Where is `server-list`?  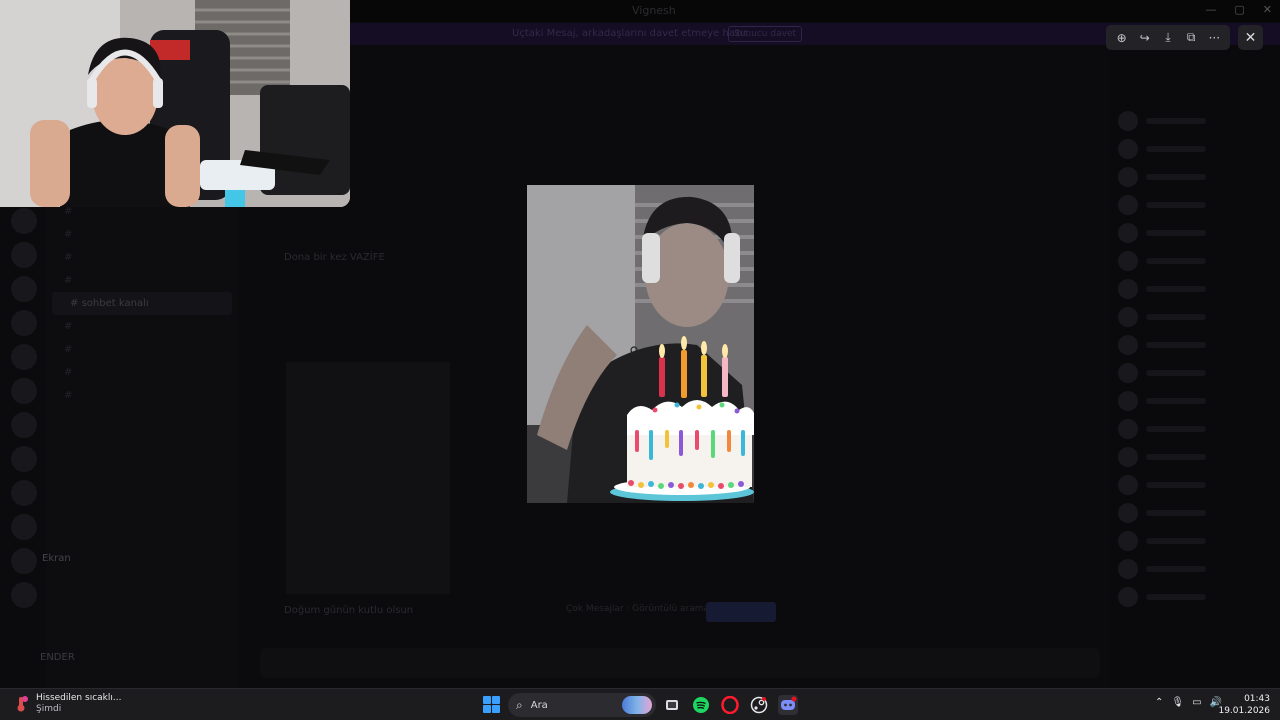
server-list is located at coordinates (23, 444).